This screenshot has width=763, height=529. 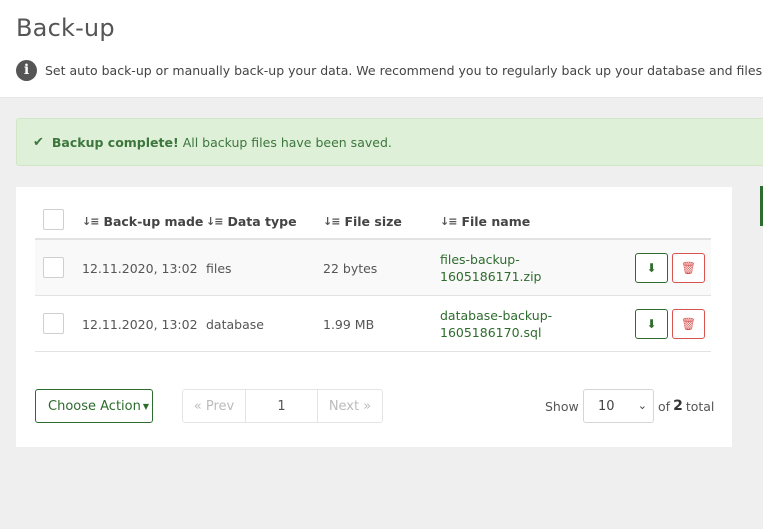 I want to click on check-icon: ✔, so click(x=38, y=142).